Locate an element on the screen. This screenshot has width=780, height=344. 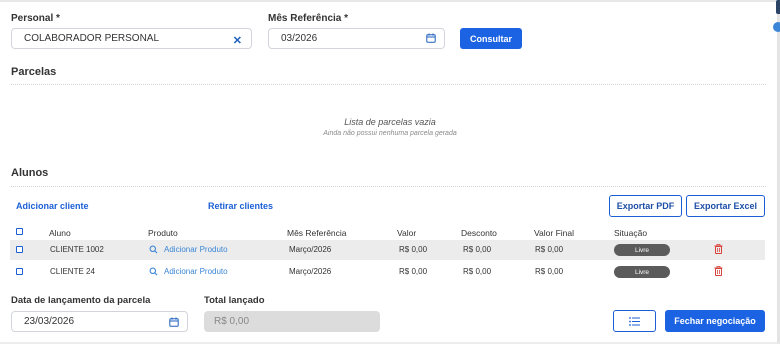
parcelas-title: Parcelas is located at coordinates (34, 72).